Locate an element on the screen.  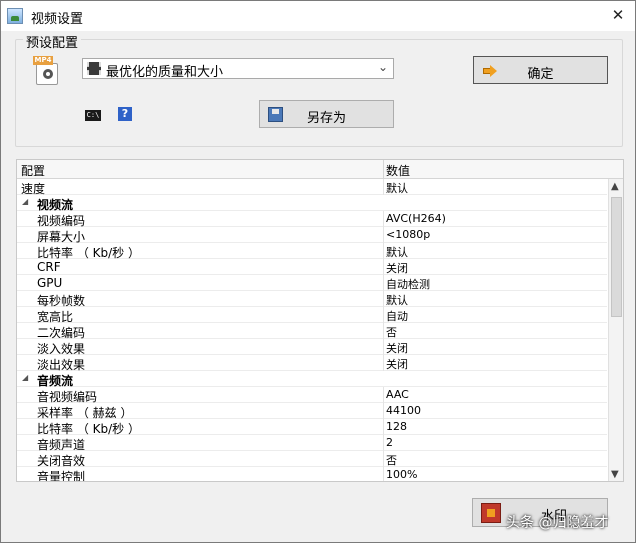
table-row: 屏幕大小 <1080p is located at coordinates (312, 235).